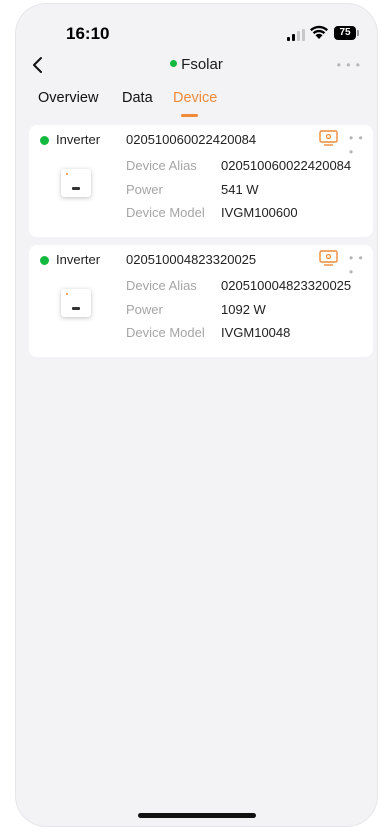 The image size is (391, 832). I want to click on field-value: 020510004823320025, so click(286, 285).